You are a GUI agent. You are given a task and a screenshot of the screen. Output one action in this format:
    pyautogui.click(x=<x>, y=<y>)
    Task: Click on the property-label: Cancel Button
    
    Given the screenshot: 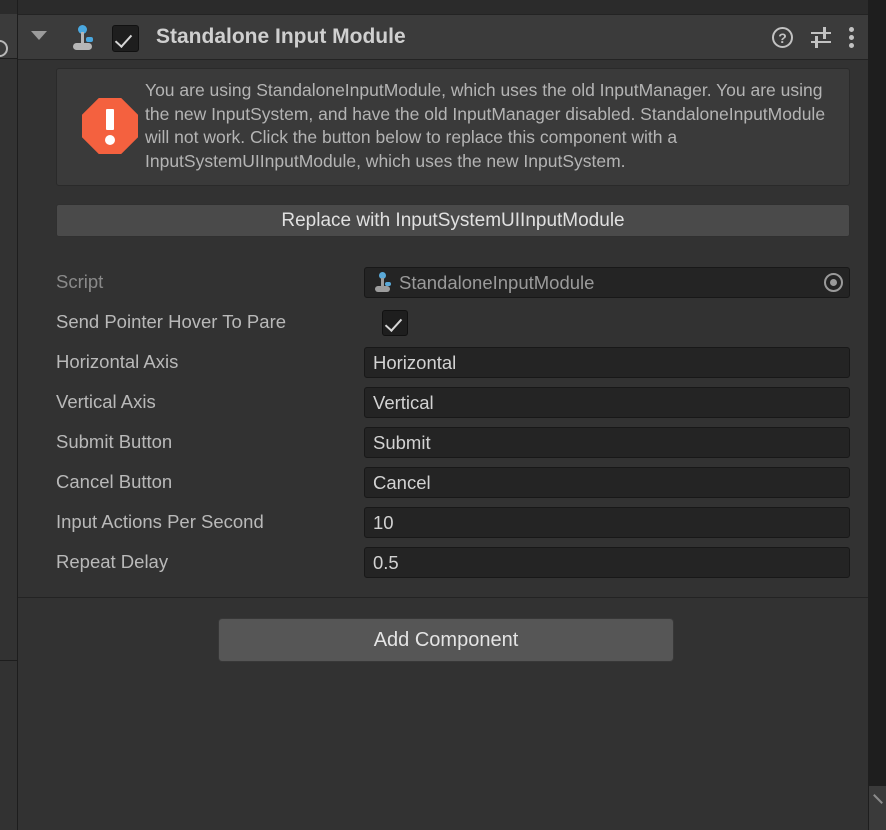 What is the action you would take?
    pyautogui.click(x=114, y=481)
    